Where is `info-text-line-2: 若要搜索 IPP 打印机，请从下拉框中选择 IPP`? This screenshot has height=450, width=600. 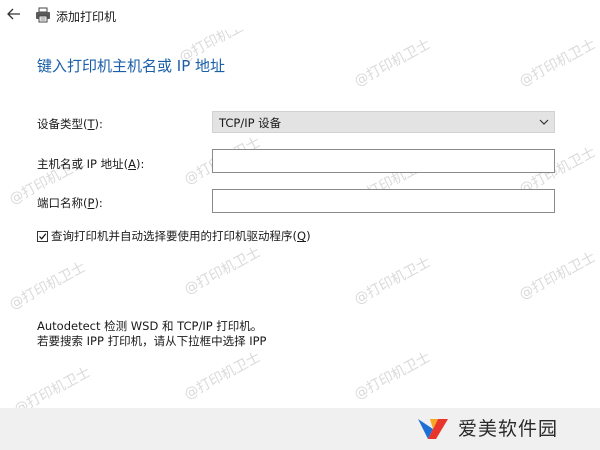 info-text-line-2: 若要搜索 IPP 打印机，请从下拉框中选择 IPP is located at coordinates (152, 341).